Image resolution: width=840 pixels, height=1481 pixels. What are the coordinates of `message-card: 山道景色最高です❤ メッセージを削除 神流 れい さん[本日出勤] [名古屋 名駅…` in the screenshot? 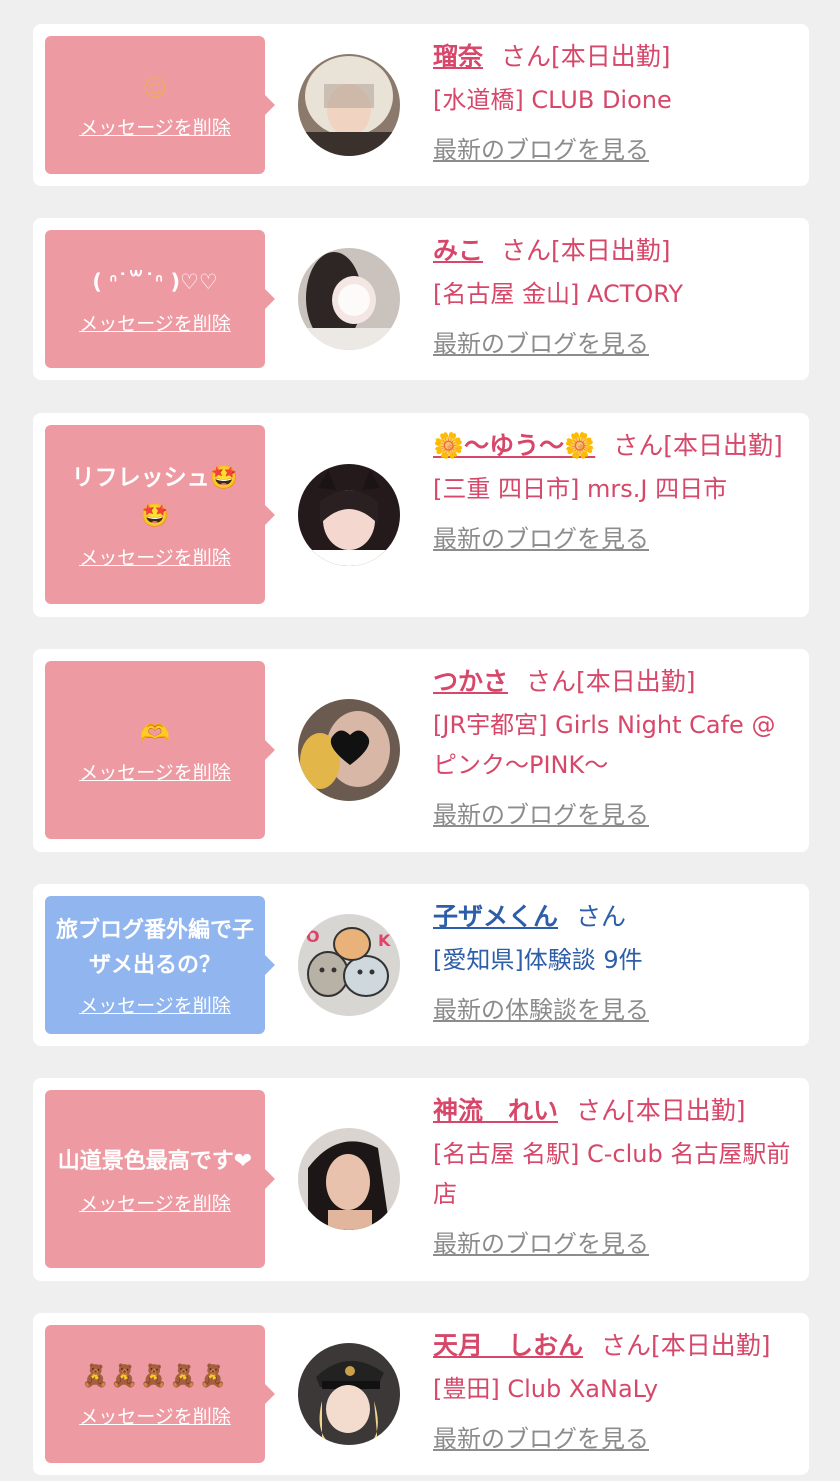 It's located at (421, 1179).